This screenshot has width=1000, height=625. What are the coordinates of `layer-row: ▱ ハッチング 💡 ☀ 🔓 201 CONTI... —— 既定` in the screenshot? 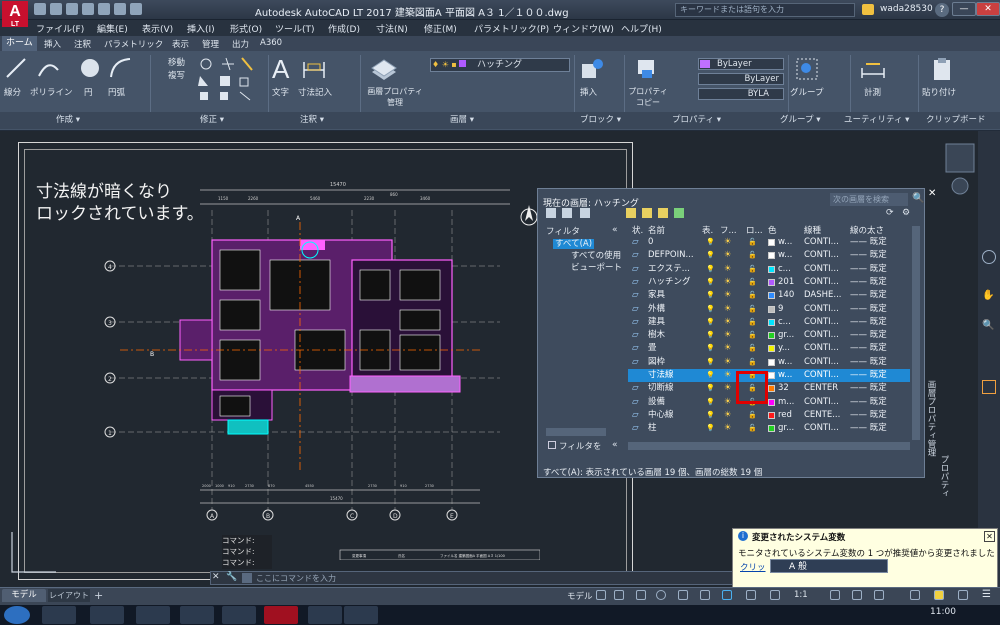 It's located at (769, 282).